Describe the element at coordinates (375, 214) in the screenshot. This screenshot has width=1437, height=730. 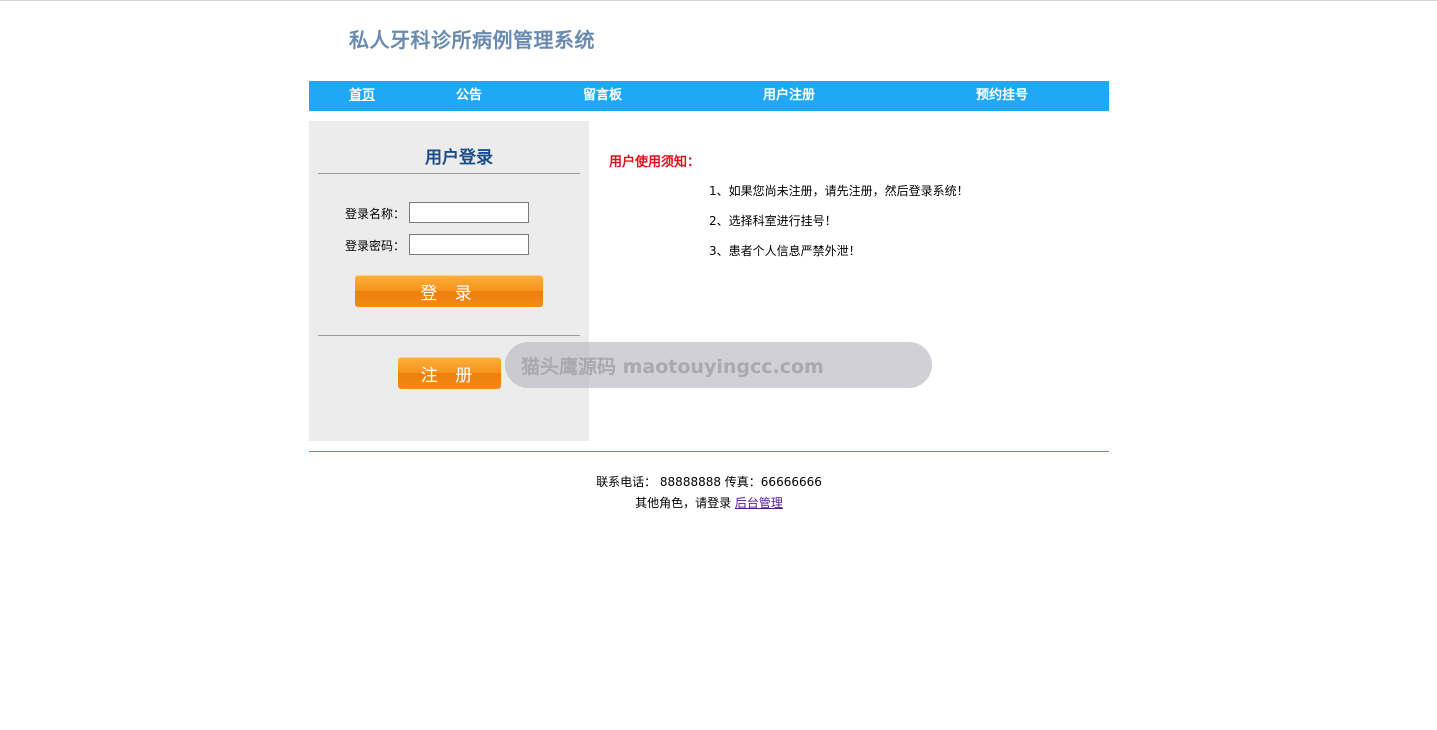
I see `username-label: 登录名称：` at that location.